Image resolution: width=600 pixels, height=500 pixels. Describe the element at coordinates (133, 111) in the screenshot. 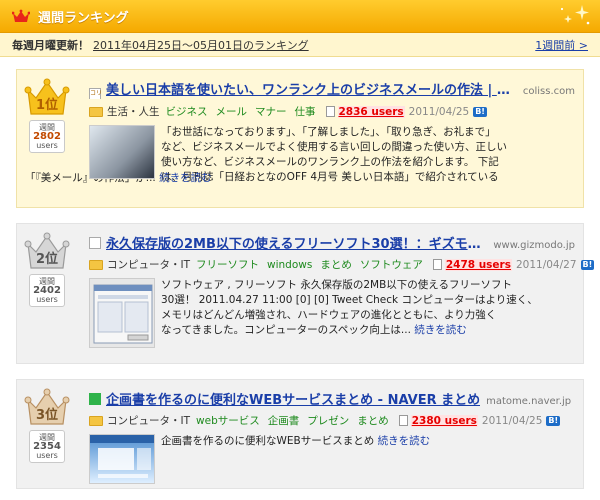

I see `category-link: 生活・人生` at that location.